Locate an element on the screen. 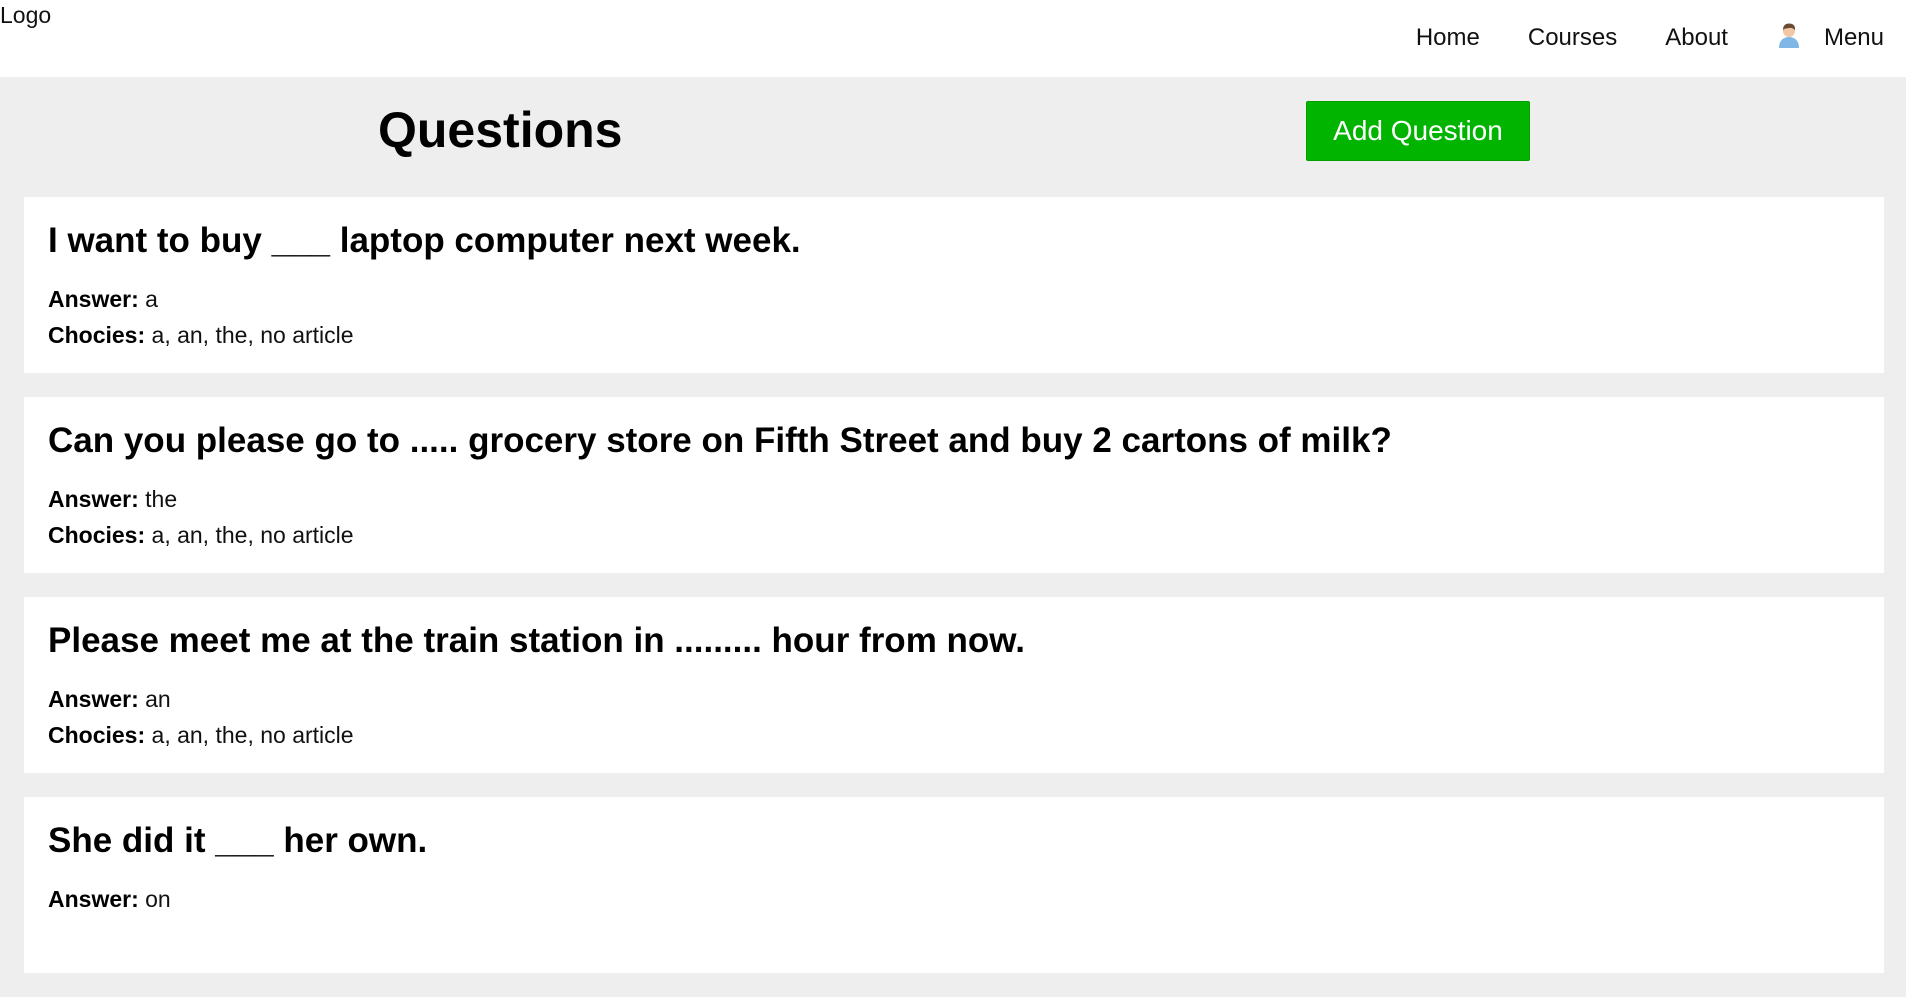 This screenshot has height=997, width=1906. menu-button: Menu is located at coordinates (1830, 37).